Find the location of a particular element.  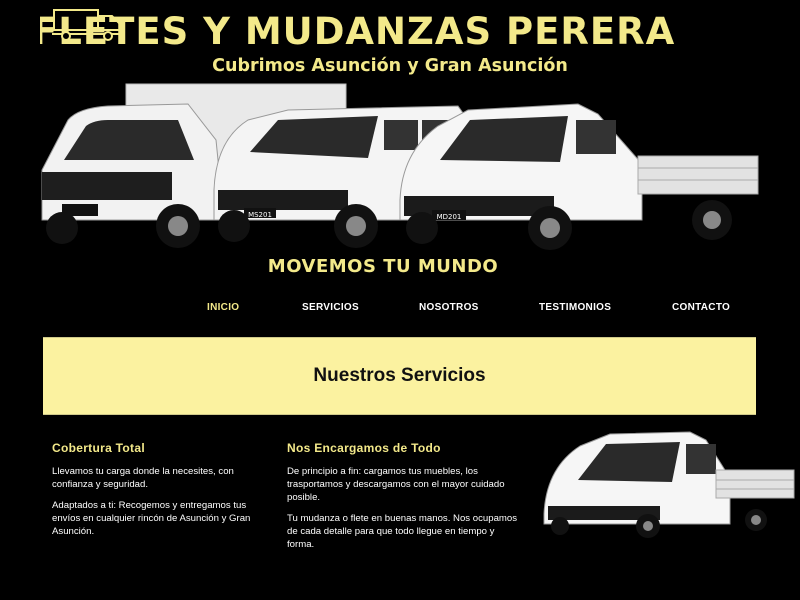

nav-item-inicio: INICIO is located at coordinates (223, 307).